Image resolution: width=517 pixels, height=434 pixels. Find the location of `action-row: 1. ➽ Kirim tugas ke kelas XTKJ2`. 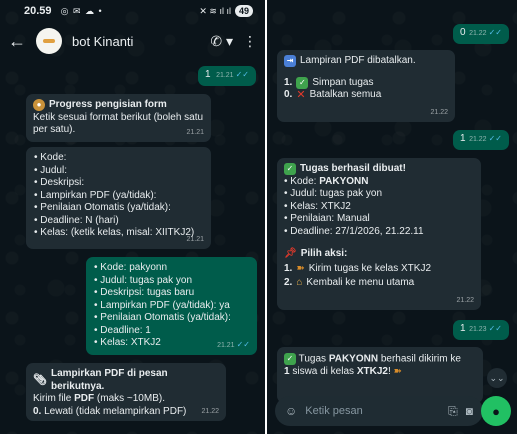

action-row: 1. ➽ Kirim tugas ke kelas XTKJ2 is located at coordinates (379, 269).